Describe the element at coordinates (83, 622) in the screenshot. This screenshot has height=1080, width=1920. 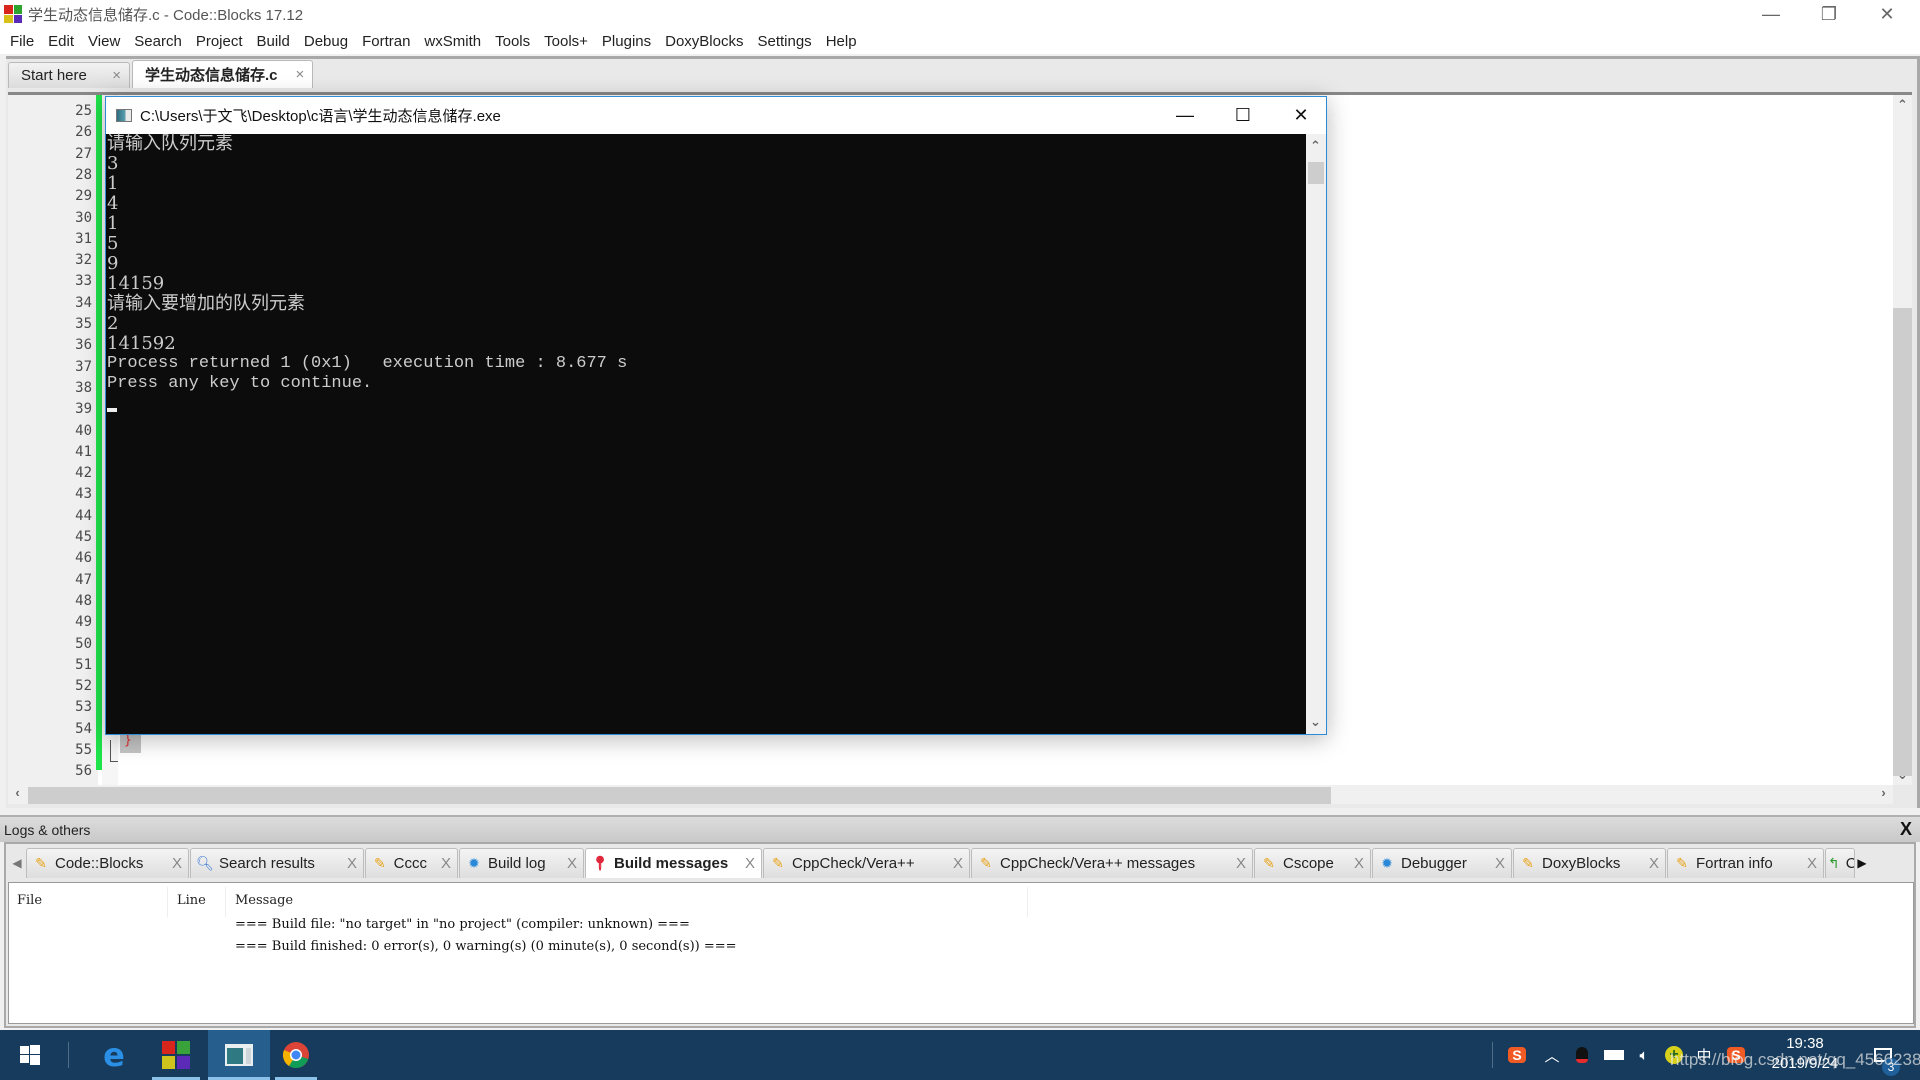
I see `line-number: 49` at that location.